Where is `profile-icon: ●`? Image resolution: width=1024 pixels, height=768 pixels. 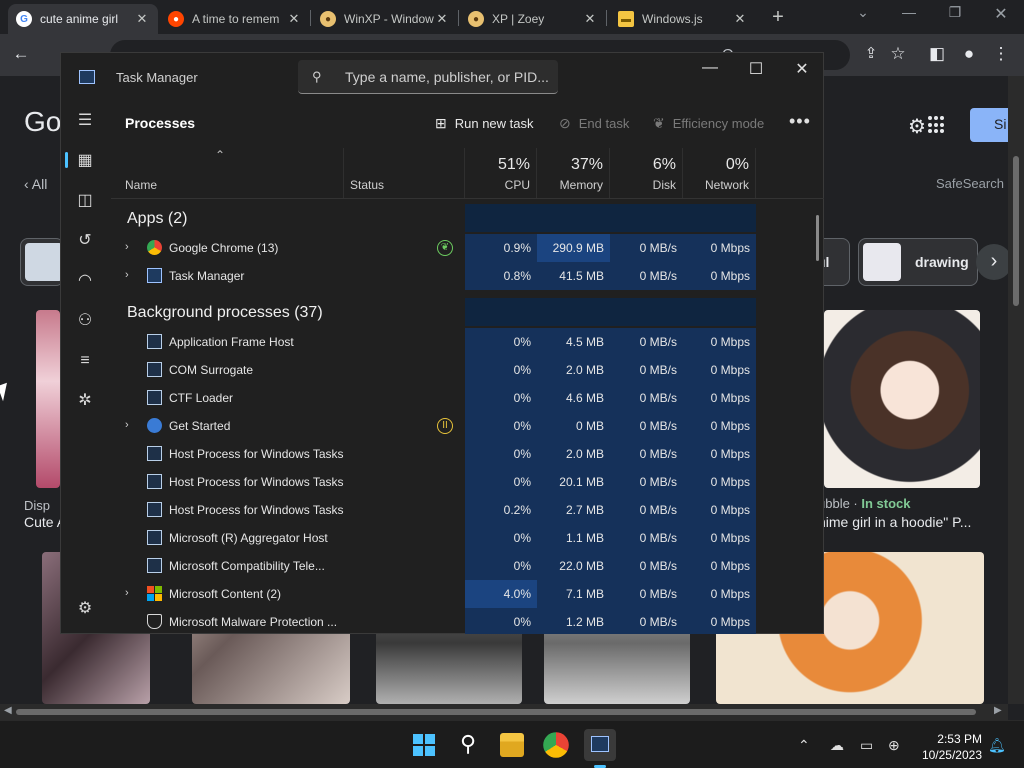 profile-icon: ● is located at coordinates (969, 54).